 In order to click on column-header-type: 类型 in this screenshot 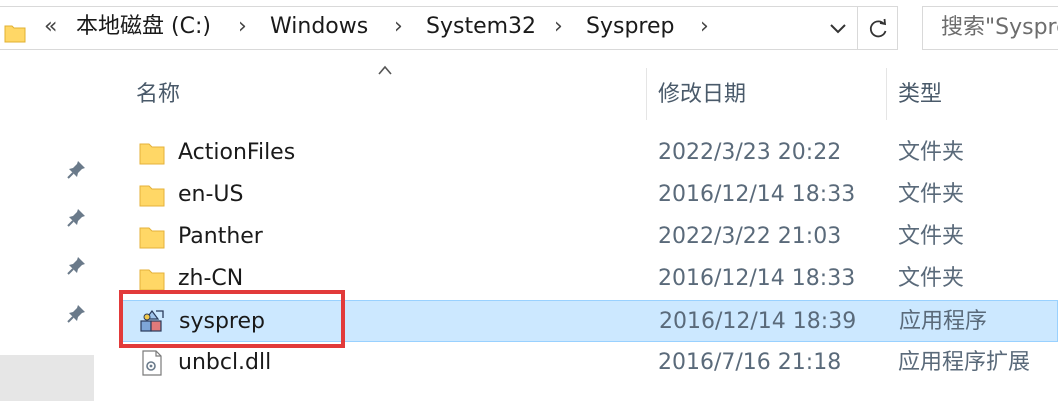, I will do `click(920, 95)`.